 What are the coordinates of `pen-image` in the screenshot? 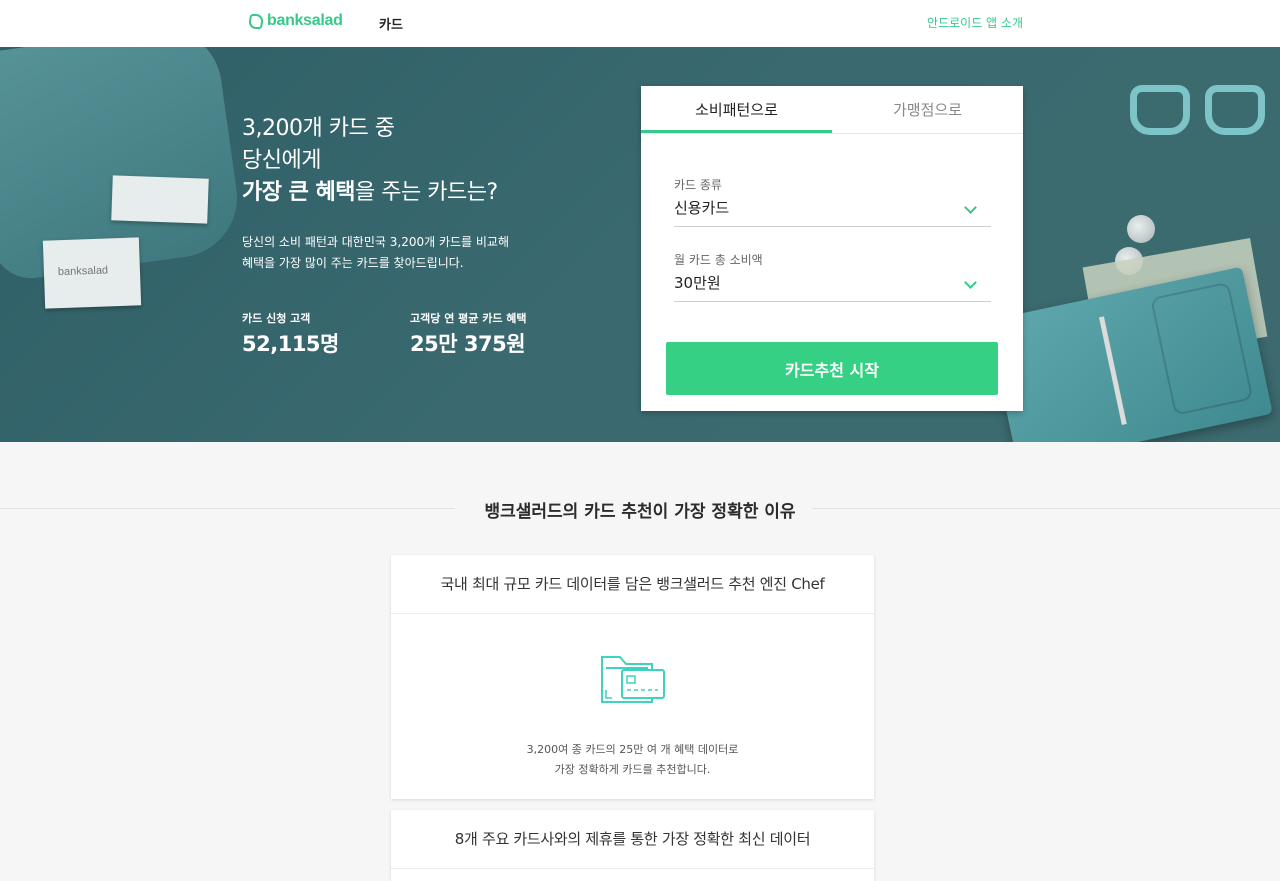 It's located at (1113, 370).